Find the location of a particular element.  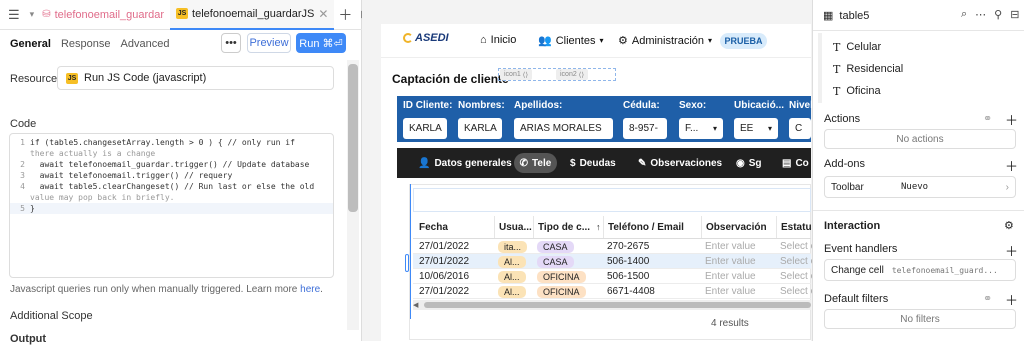

output-label: Output is located at coordinates (28, 339).